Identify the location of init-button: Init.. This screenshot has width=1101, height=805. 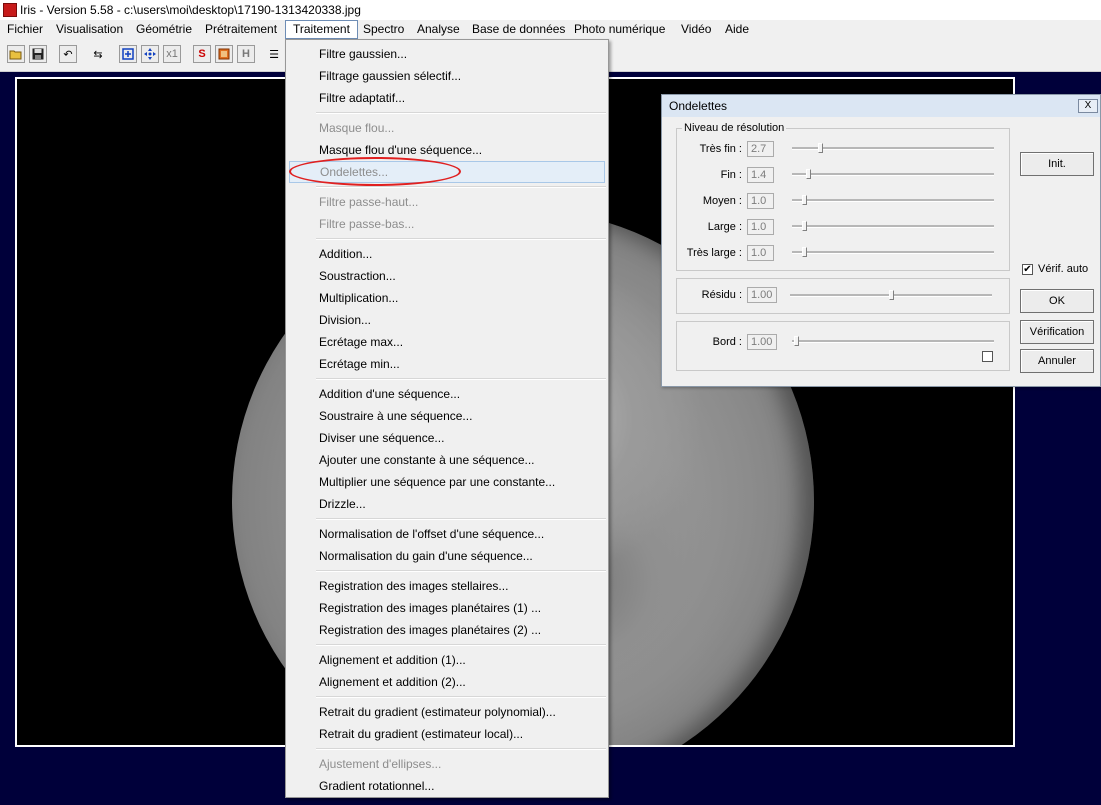
(1057, 164).